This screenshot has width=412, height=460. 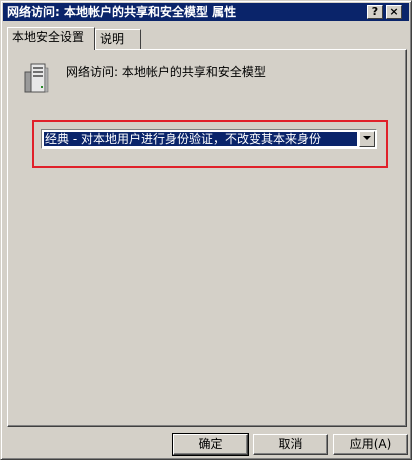 I want to click on tab-local-security-setting: 本地安全设置, so click(x=51, y=38).